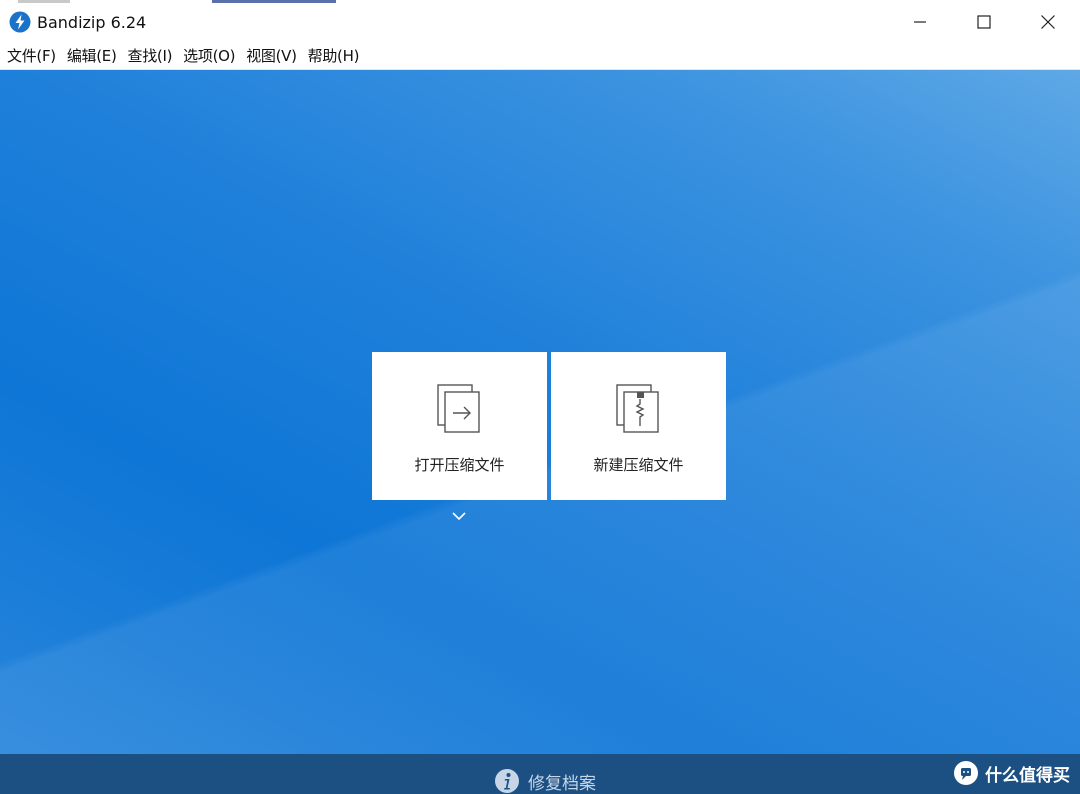 This screenshot has width=1080, height=794. I want to click on title-bar: Bandizip 6.24, so click(540, 22).